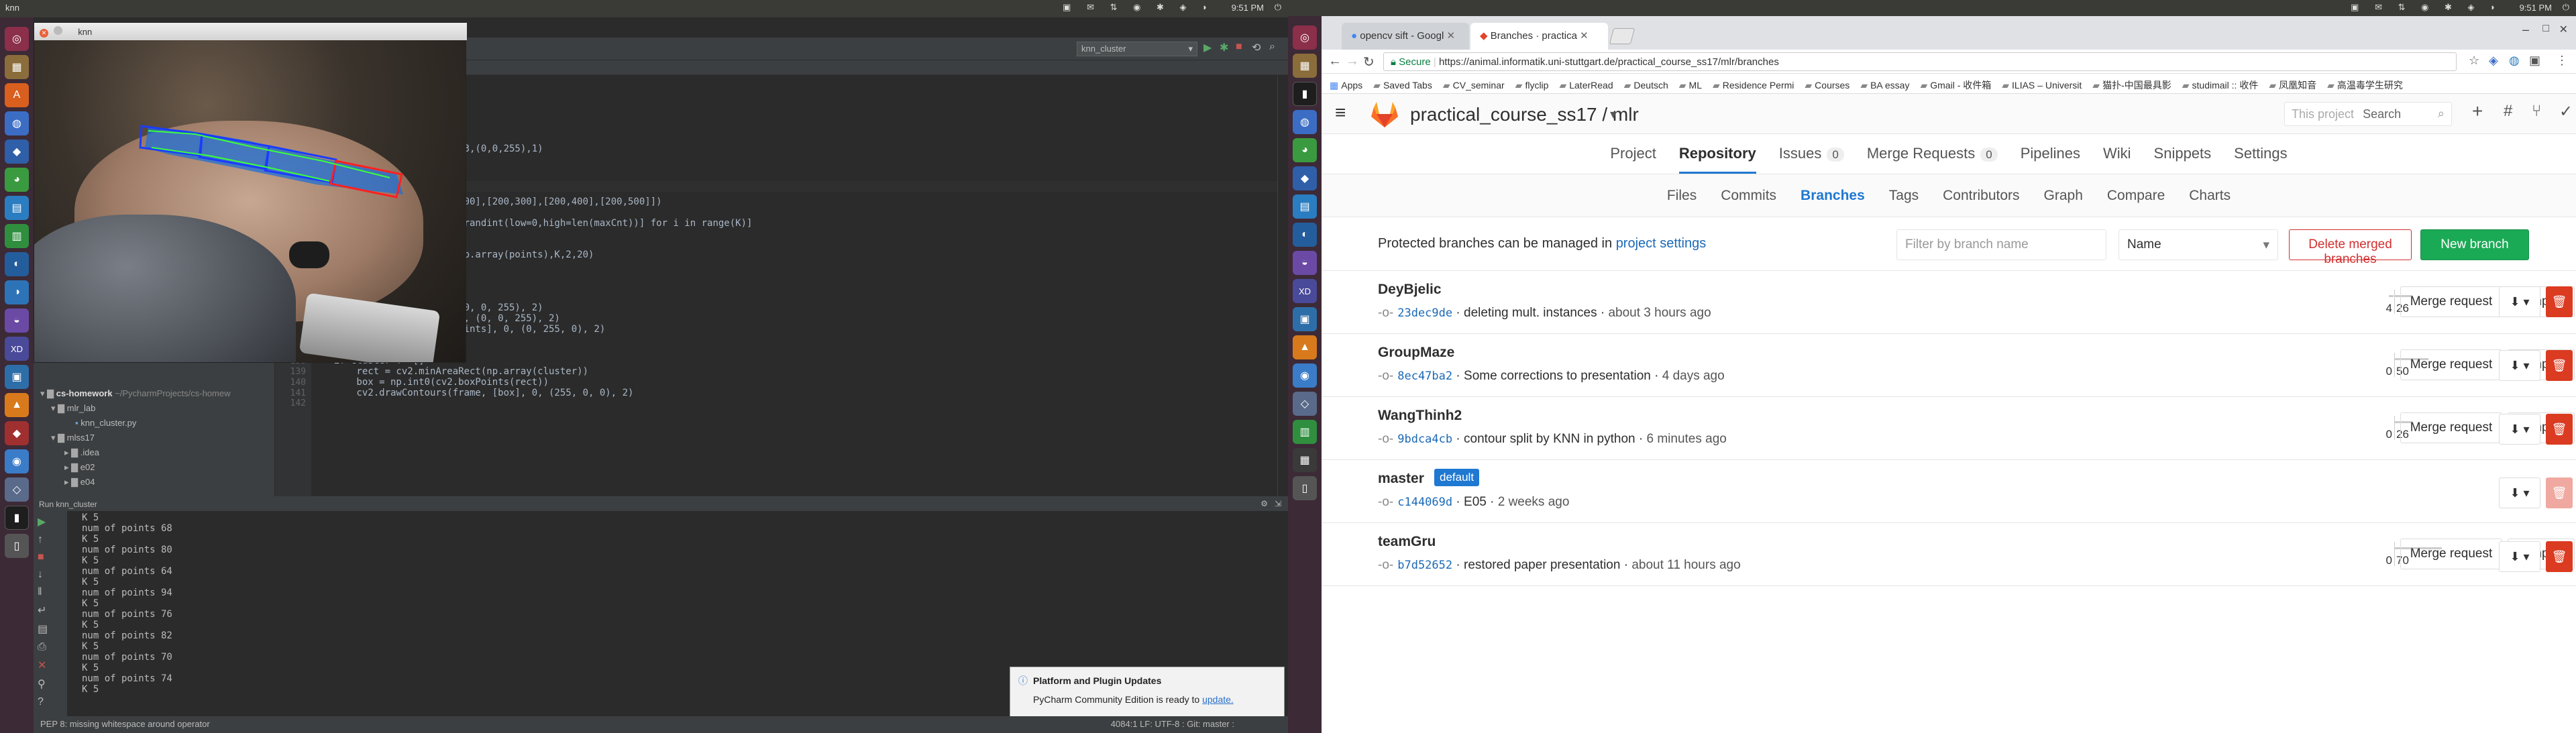  What do you see at coordinates (1524, 115) in the screenshot?
I see `project-title: practical_course_ss17 / mlr` at bounding box center [1524, 115].